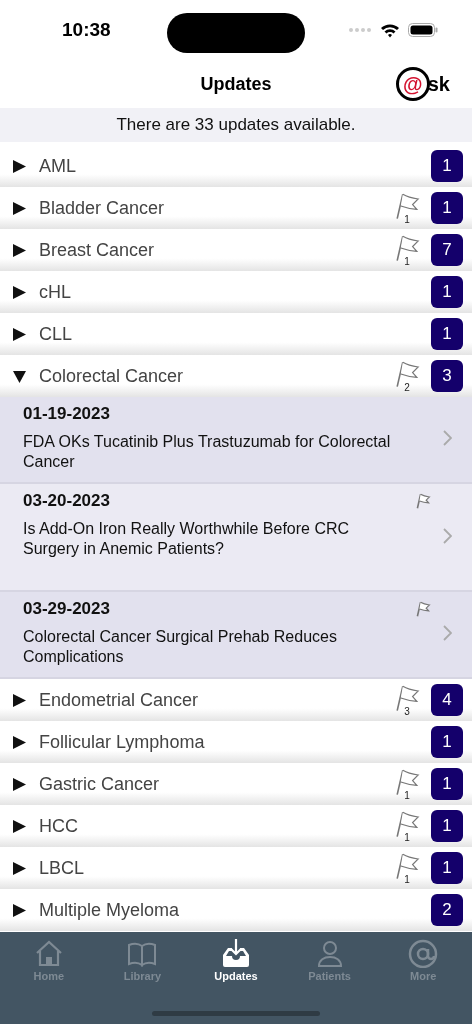  Describe the element at coordinates (412, 84) in the screenshot. I see `logo-mark: @` at that location.